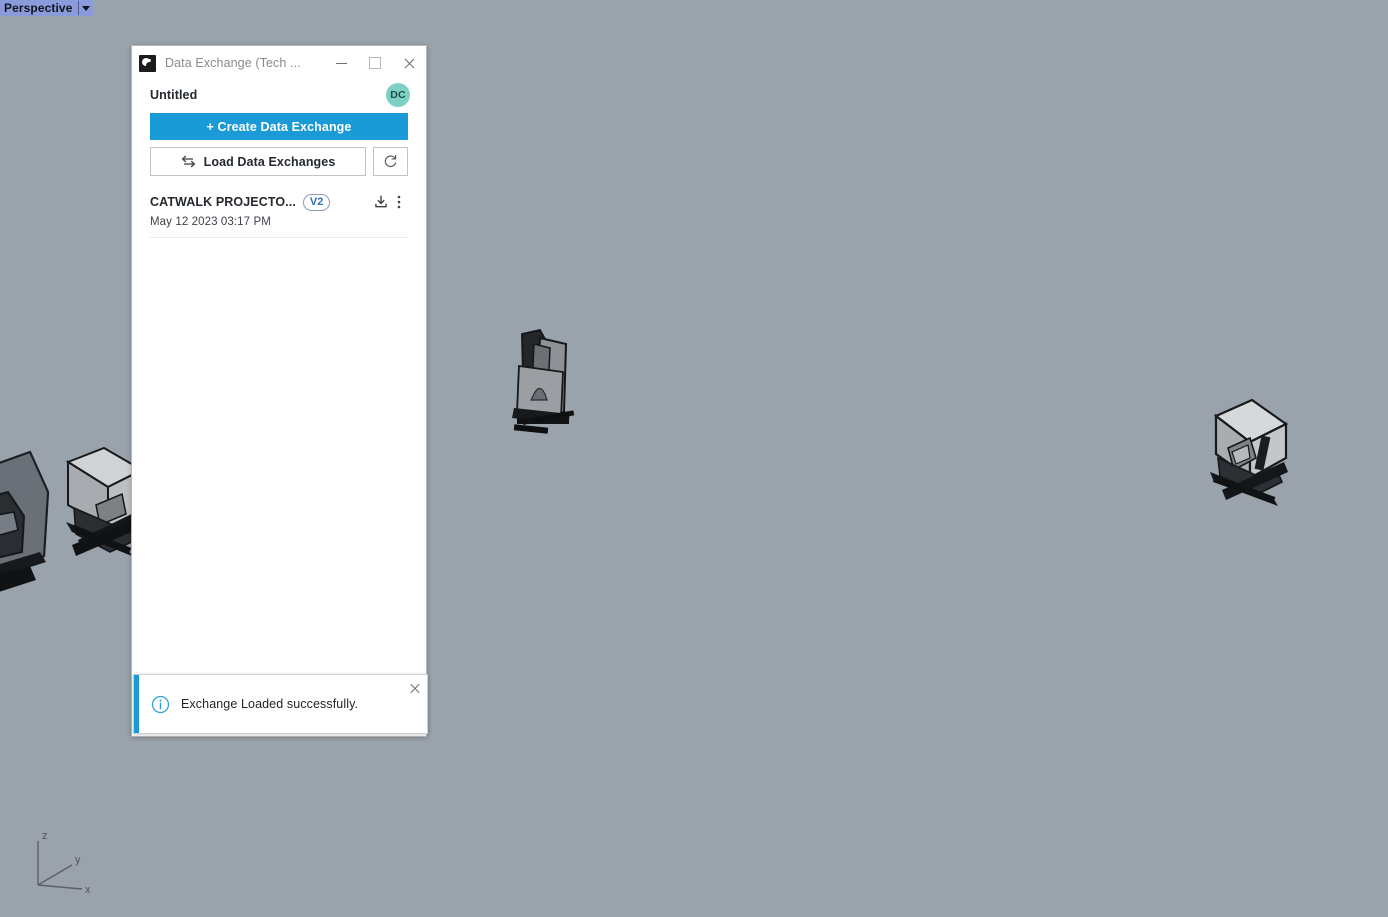  I want to click on app-logo-icon, so click(147, 63).